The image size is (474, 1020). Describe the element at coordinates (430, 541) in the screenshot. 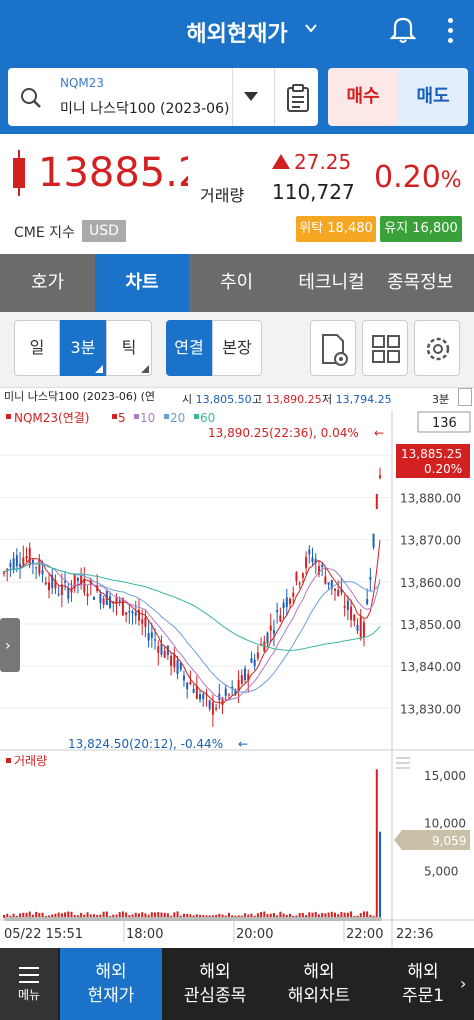

I see `y-tick-label: 13,870.00` at that location.